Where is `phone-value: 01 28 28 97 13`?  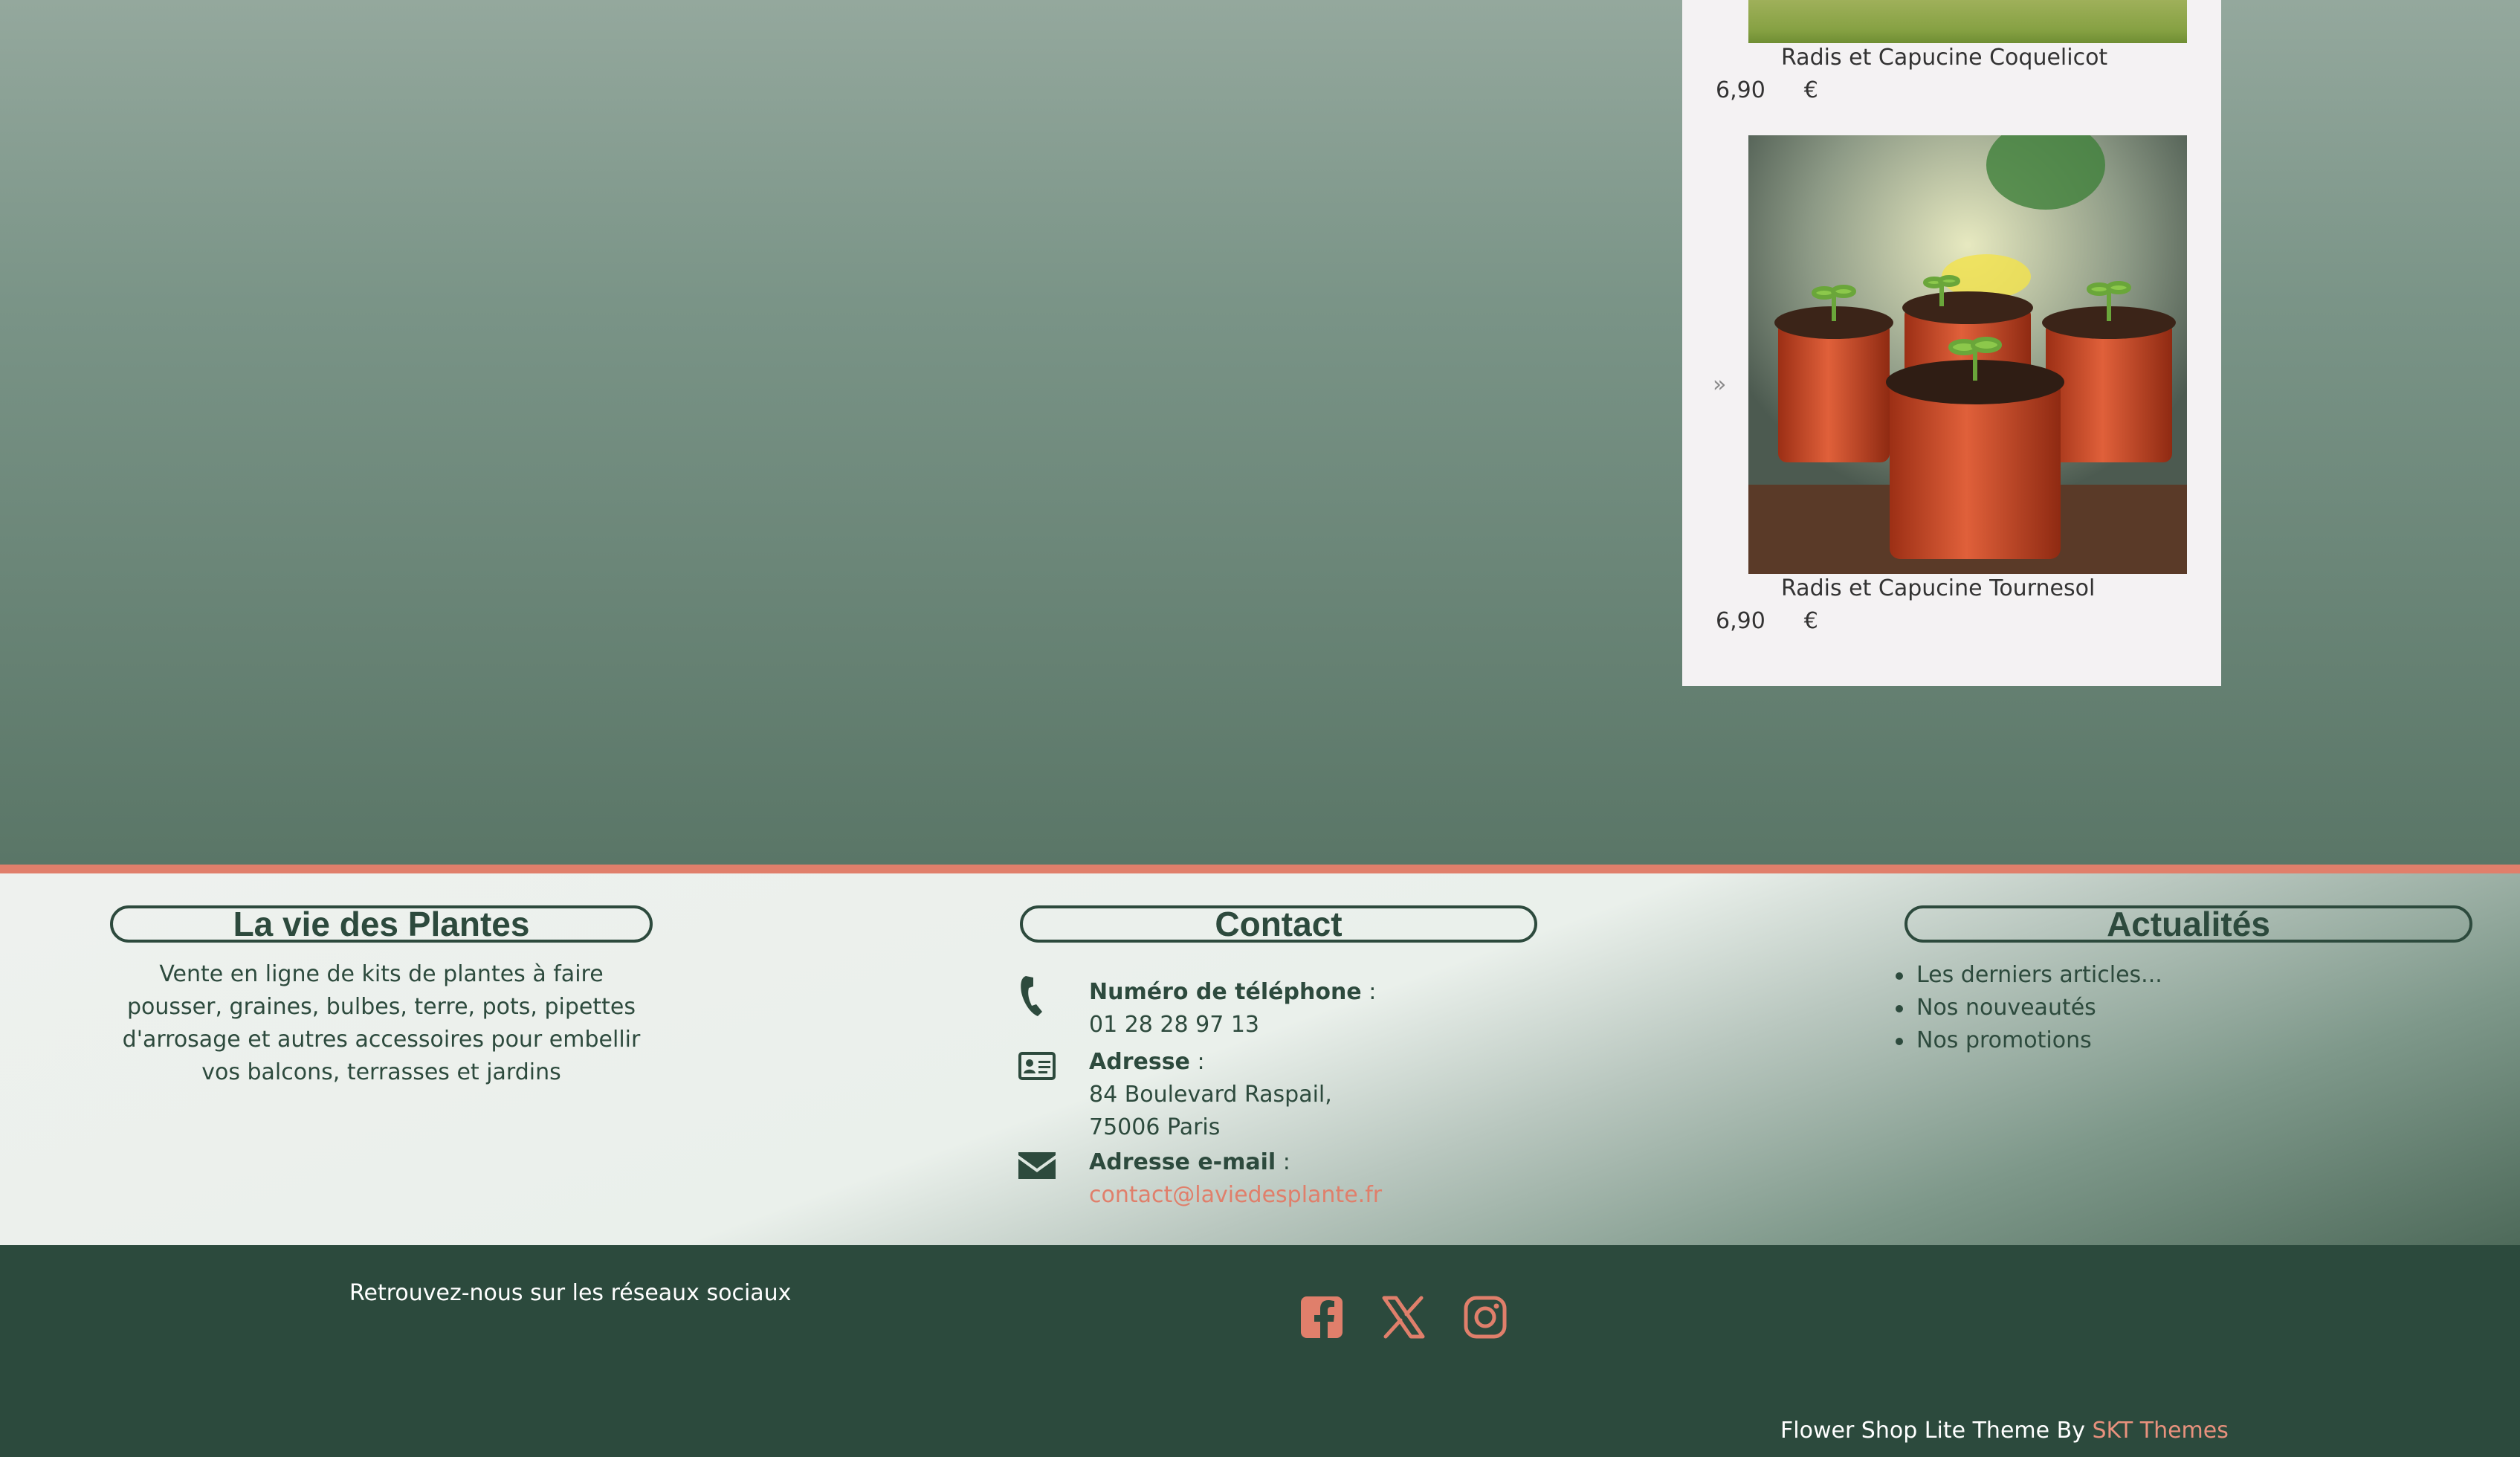 phone-value: 01 28 28 97 13 is located at coordinates (1174, 1025).